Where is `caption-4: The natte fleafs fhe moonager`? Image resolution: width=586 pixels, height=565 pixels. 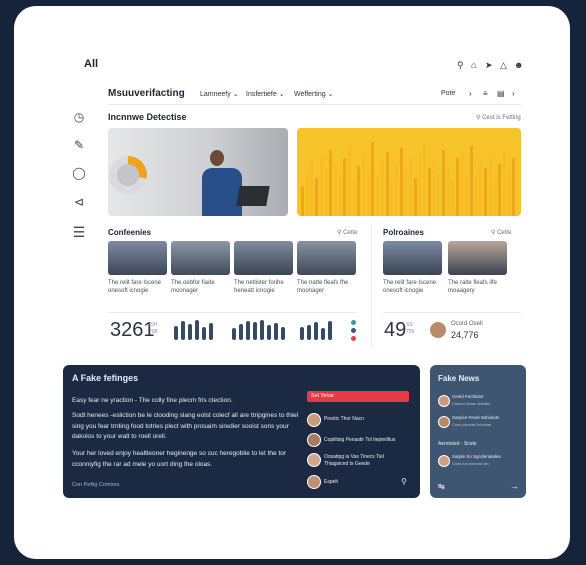 caption-4: The natte fleafs fhe moonager is located at coordinates (327, 287).